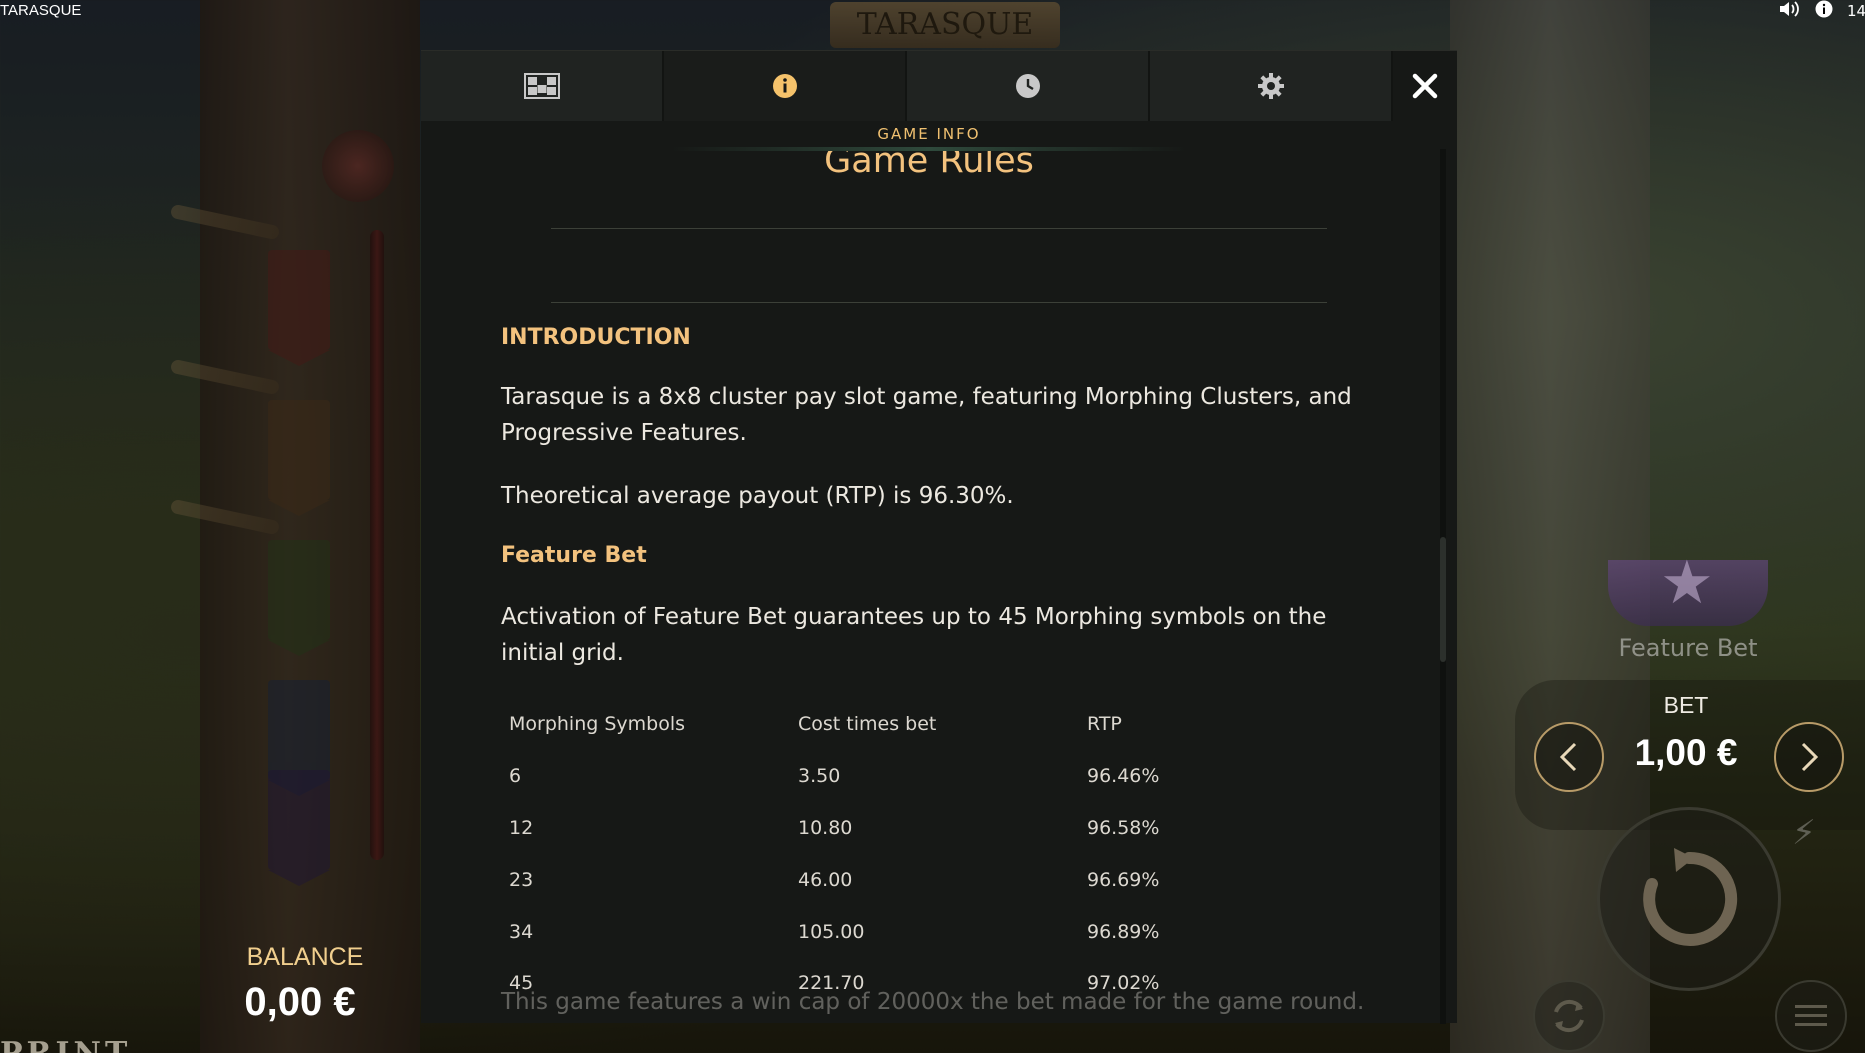  I want to click on modal-tab-bar, so click(939, 86).